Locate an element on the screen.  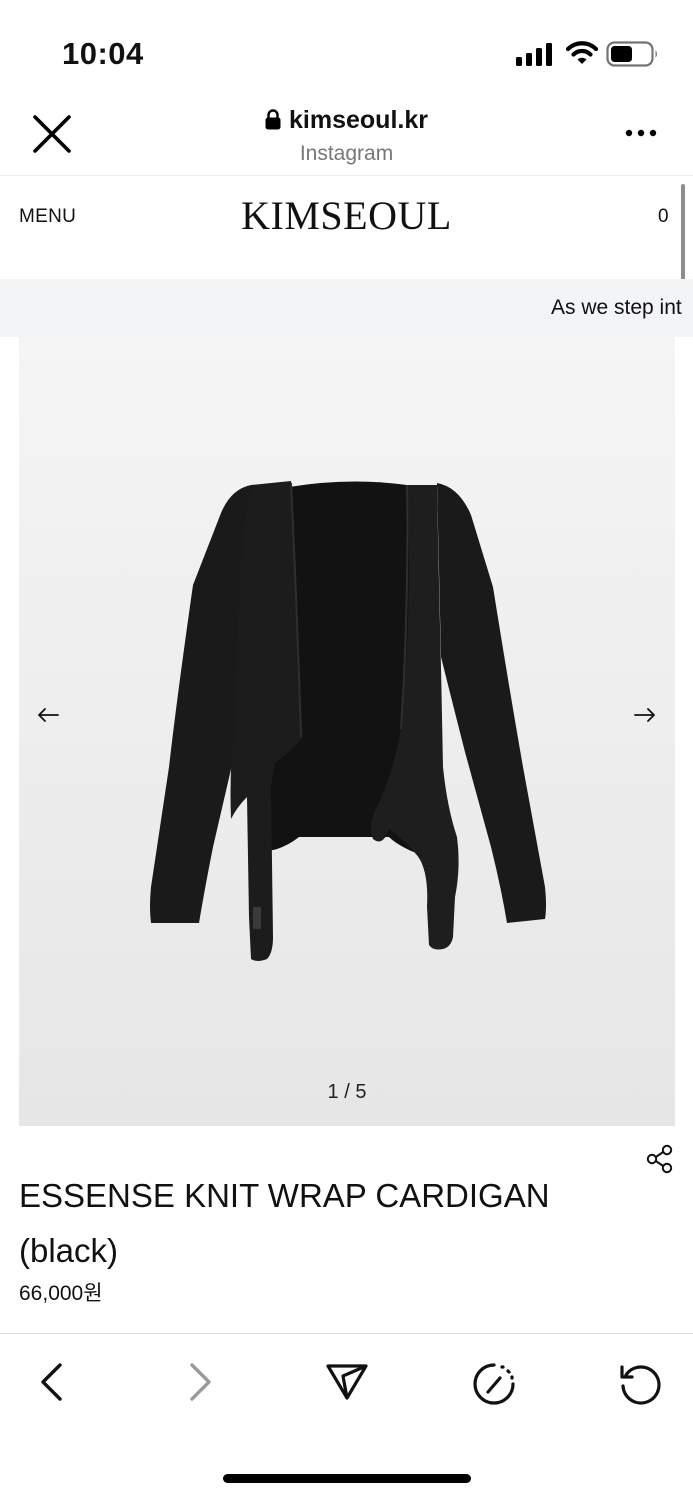
more-icon is located at coordinates (641, 133).